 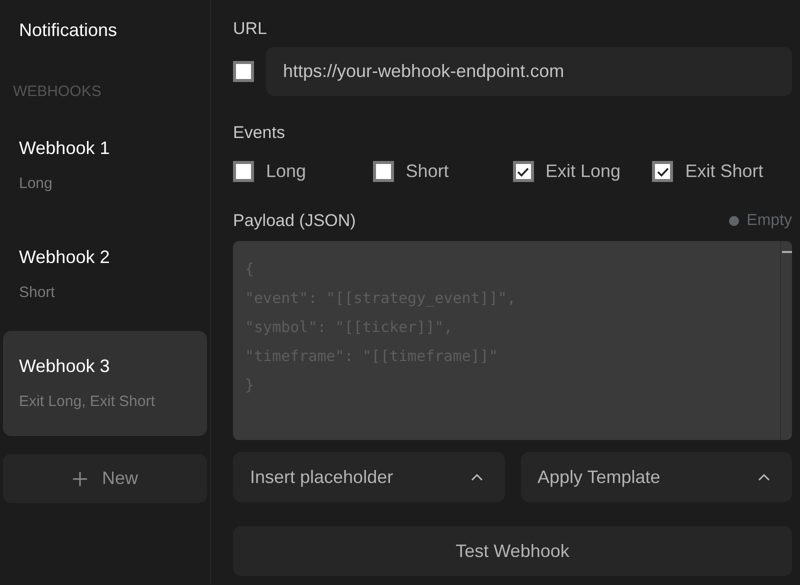 I want to click on section-heading: WEBHOOKS, so click(x=57, y=92).